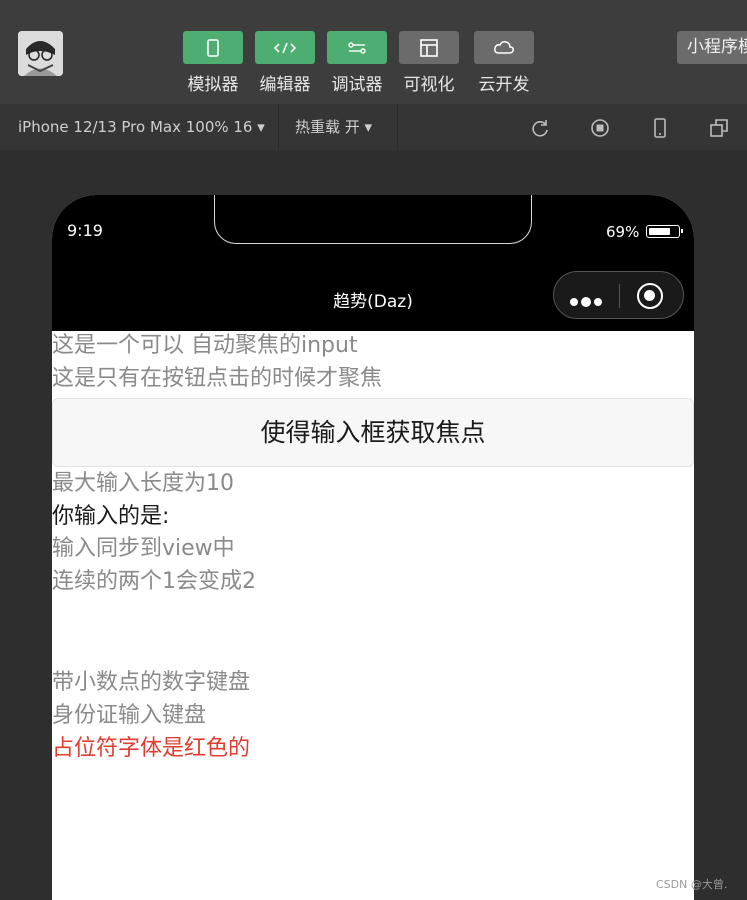  I want to click on simulator-subbar: iPhone 12/13 Pro Max 100% 16 ▾ 热重载 开 ▾, so click(373, 127).